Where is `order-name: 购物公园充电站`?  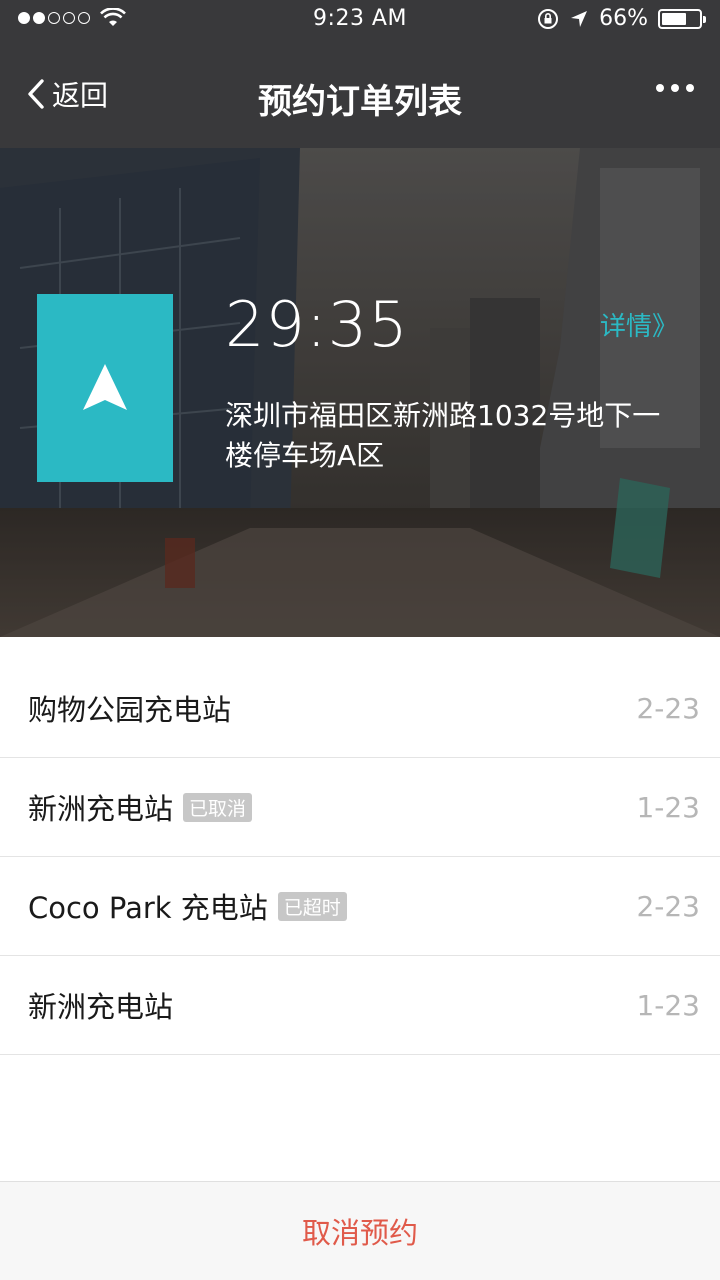
order-name: 购物公园充电站 is located at coordinates (130, 710).